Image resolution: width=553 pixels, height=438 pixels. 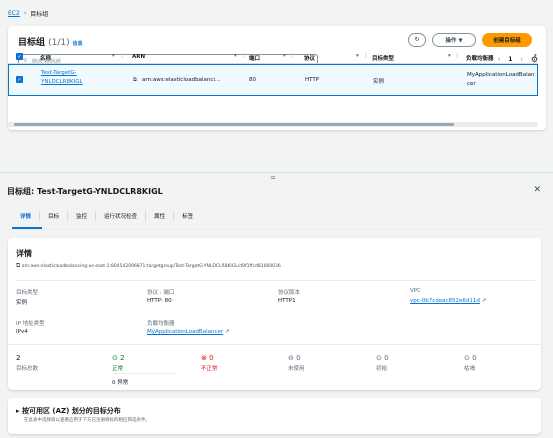 What do you see at coordinates (448, 301) in the screenshot?
I see `vpc-link: vpc-0b7cdeac852e6d11d ↗` at bounding box center [448, 301].